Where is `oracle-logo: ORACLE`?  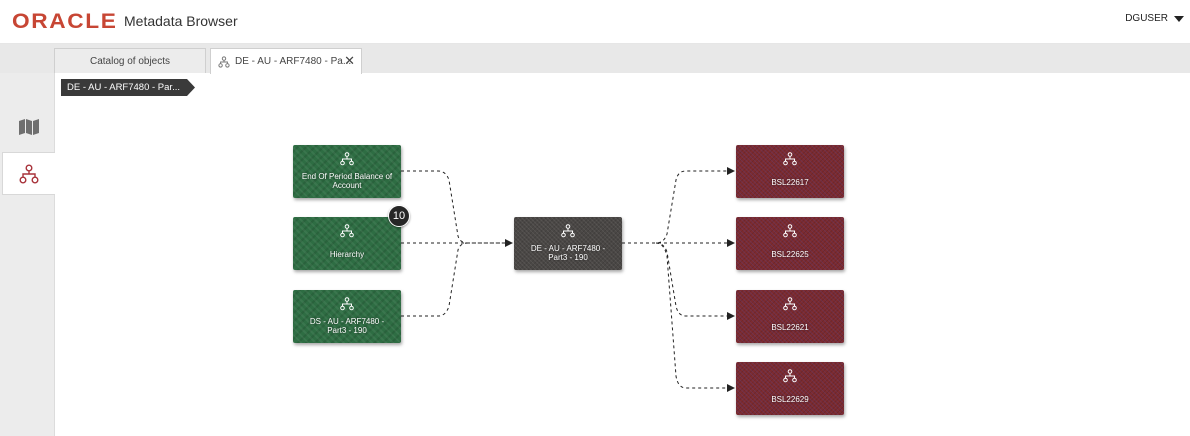
oracle-logo: ORACLE is located at coordinates (65, 21).